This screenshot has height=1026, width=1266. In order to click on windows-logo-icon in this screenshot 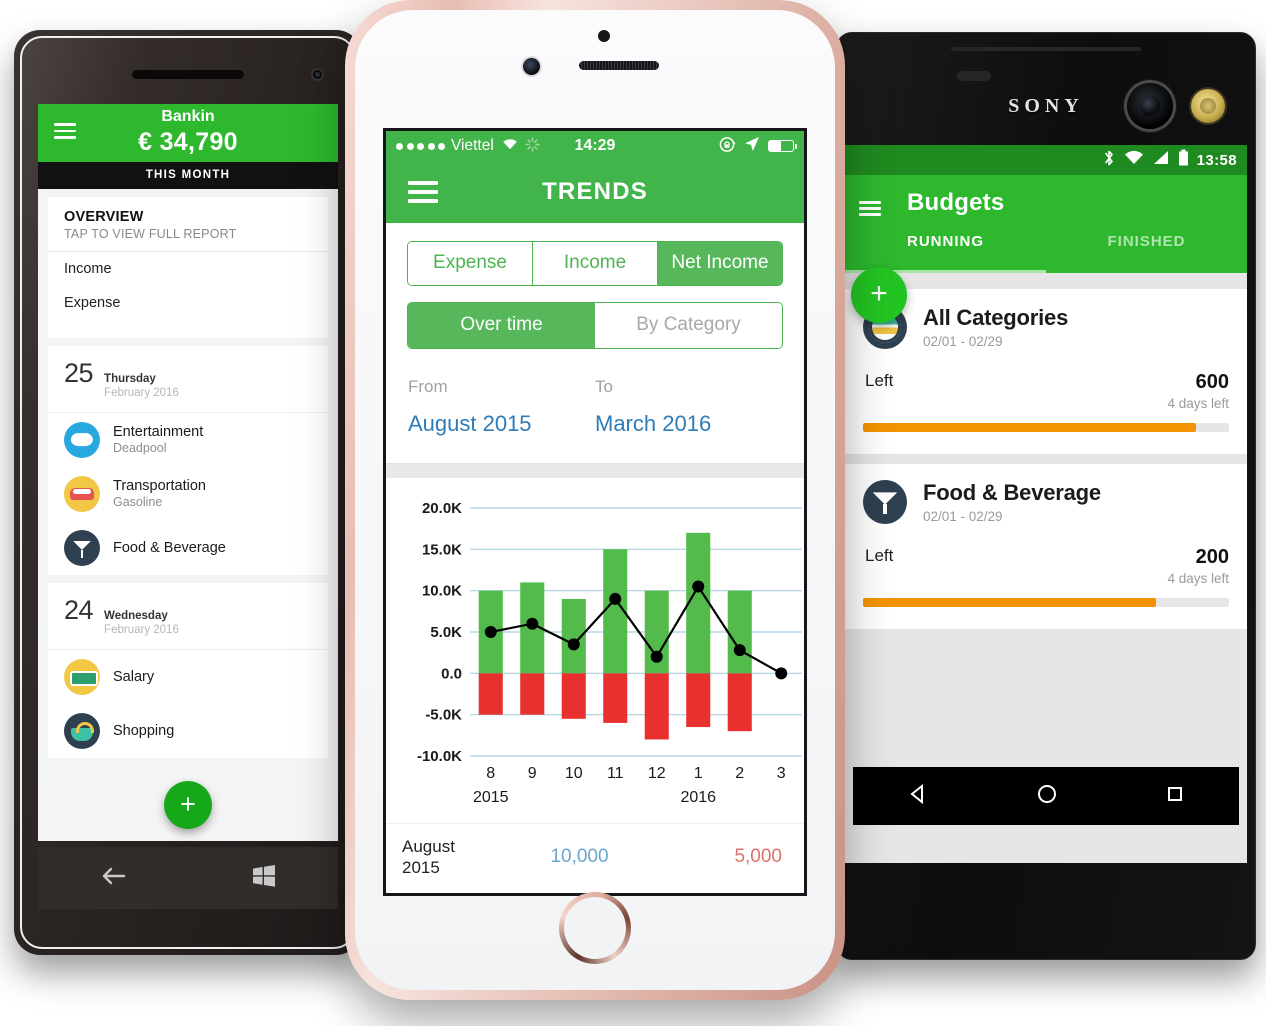, I will do `click(264, 878)`.